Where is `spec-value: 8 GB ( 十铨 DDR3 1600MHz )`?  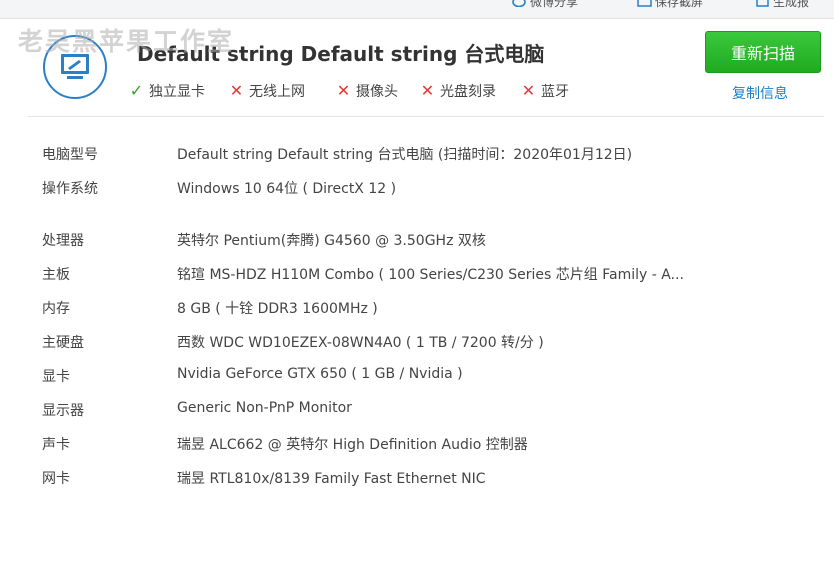
spec-value: 8 GB ( 十铨 DDR3 1600MHz ) is located at coordinates (277, 309).